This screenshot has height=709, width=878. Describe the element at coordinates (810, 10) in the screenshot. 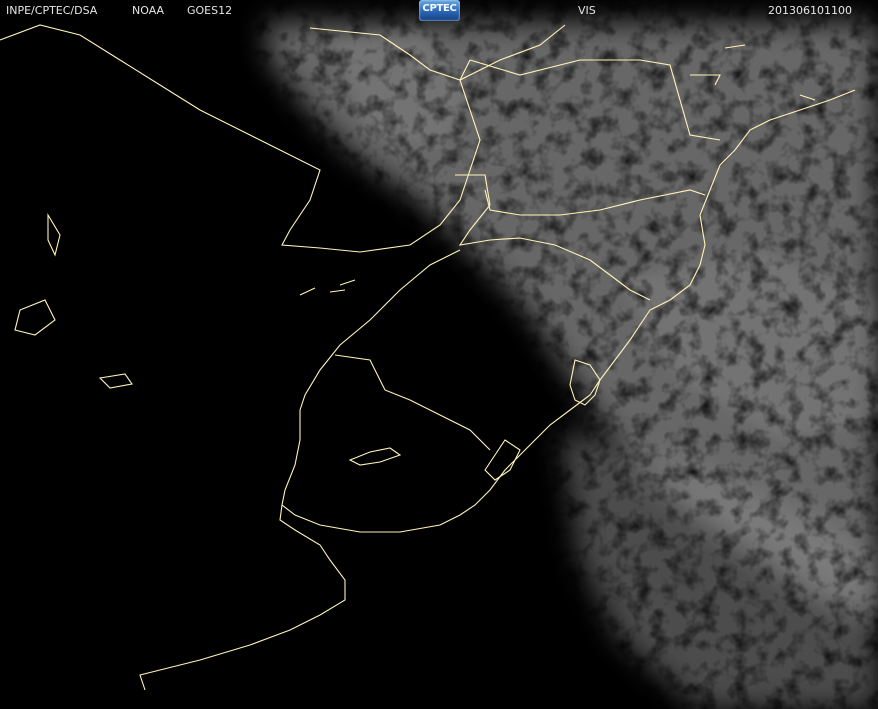

I see `timestamp-label: 201306101100` at that location.